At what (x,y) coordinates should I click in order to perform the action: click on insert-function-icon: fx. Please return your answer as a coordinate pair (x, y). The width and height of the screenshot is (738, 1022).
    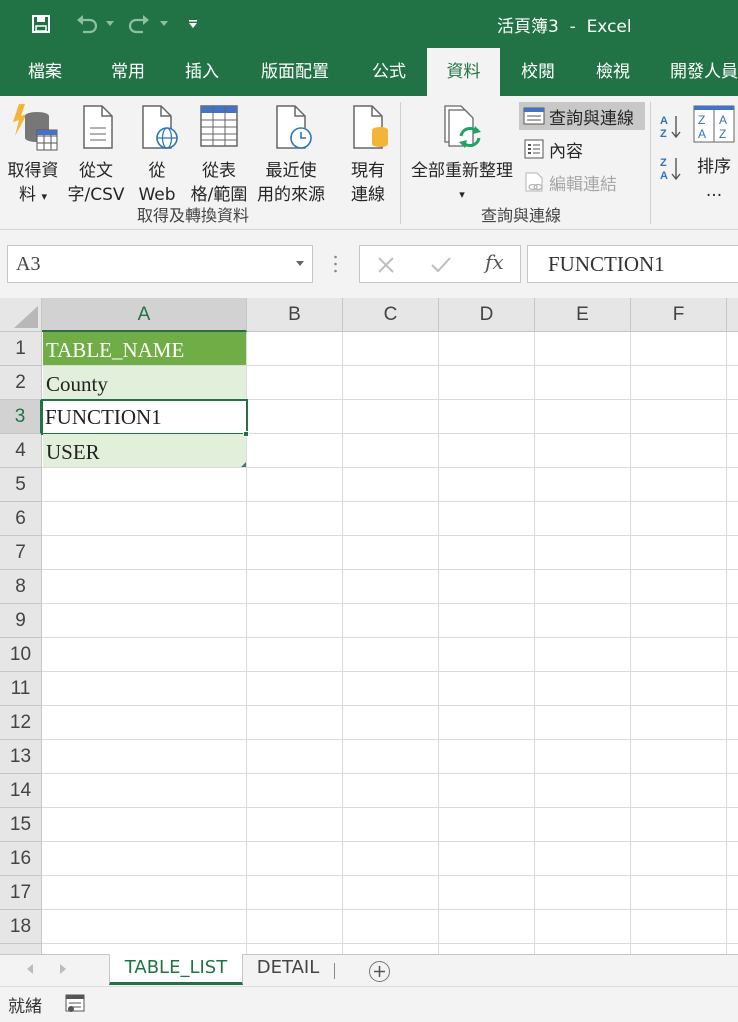
    Looking at the image, I should click on (494, 262).